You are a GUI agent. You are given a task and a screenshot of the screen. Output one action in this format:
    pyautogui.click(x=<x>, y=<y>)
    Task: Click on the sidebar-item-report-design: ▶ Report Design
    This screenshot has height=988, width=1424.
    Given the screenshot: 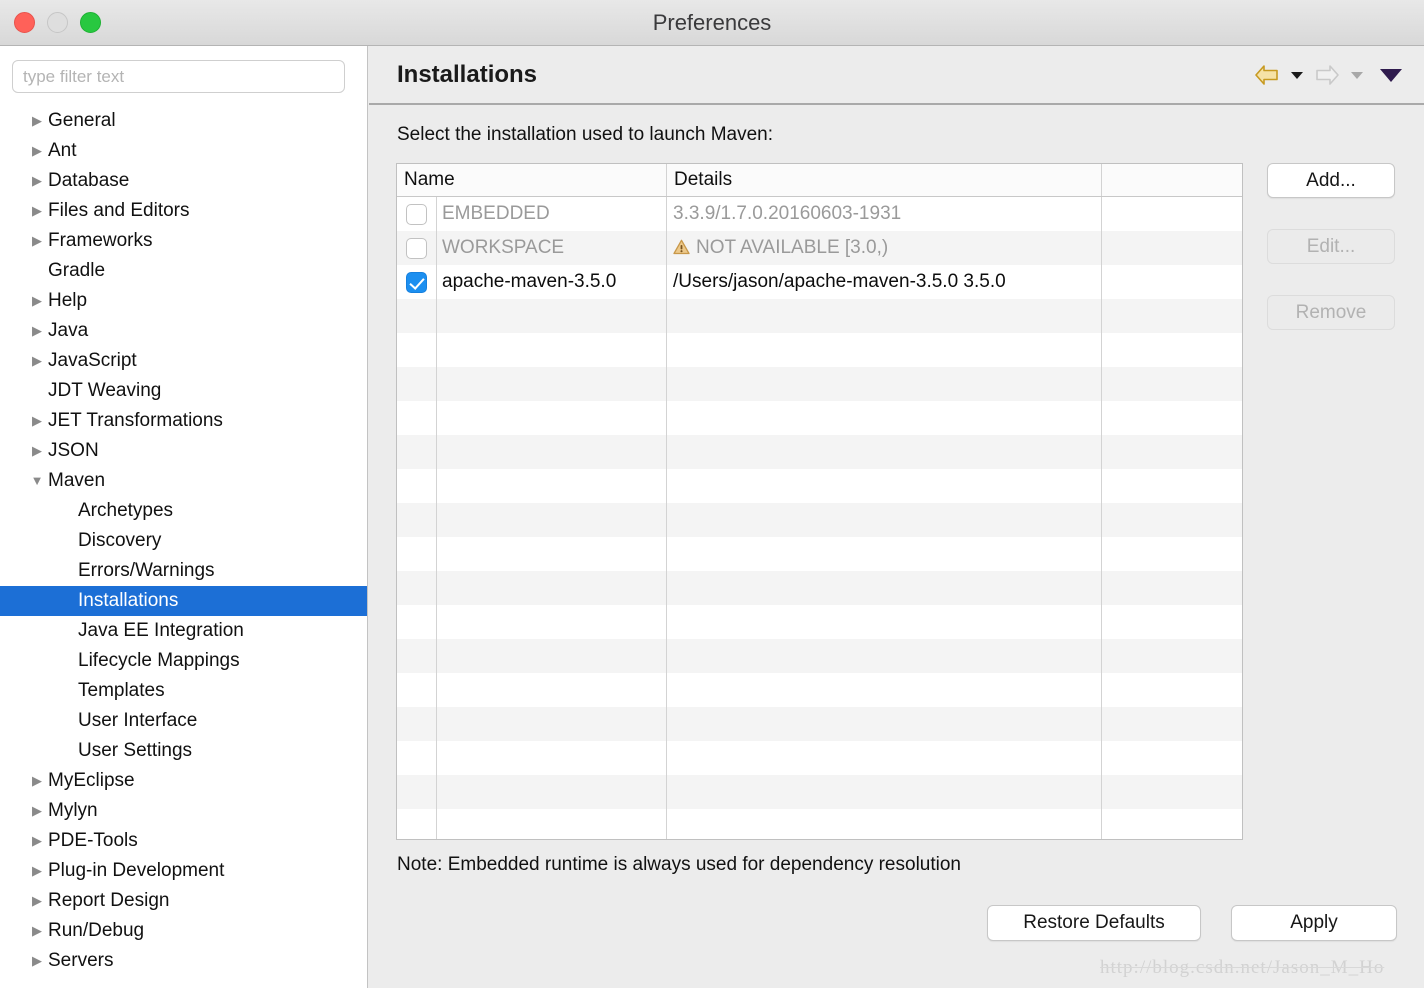 What is the action you would take?
    pyautogui.click(x=183, y=901)
    